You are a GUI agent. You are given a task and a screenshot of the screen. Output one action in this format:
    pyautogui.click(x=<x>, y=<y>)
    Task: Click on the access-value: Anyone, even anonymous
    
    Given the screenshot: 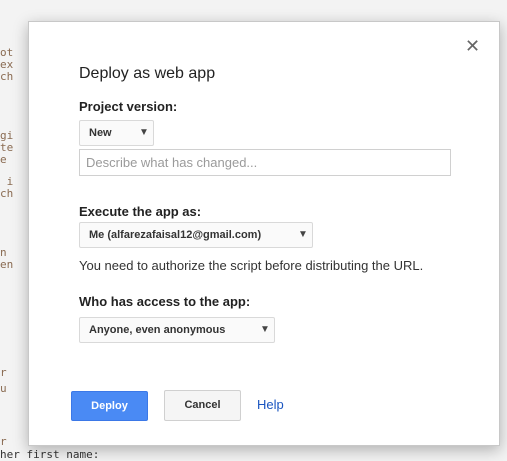 What is the action you would take?
    pyautogui.click(x=157, y=330)
    